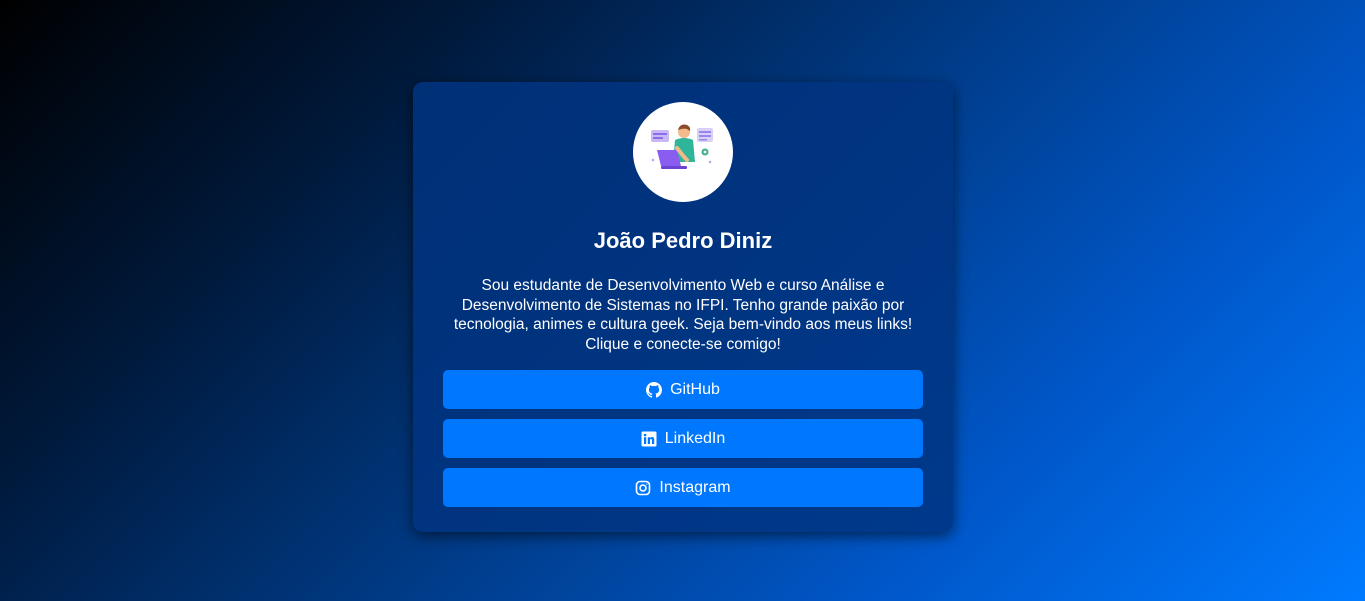 The image size is (1365, 601). I want to click on avatar, so click(683, 152).